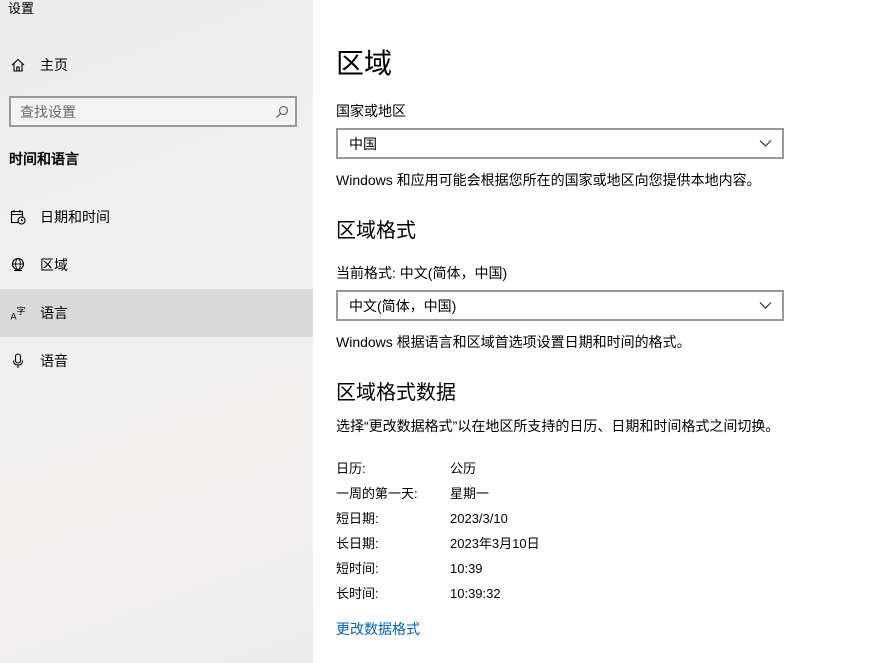  Describe the element at coordinates (364, 63) in the screenshot. I see `page-title: 区域` at that location.